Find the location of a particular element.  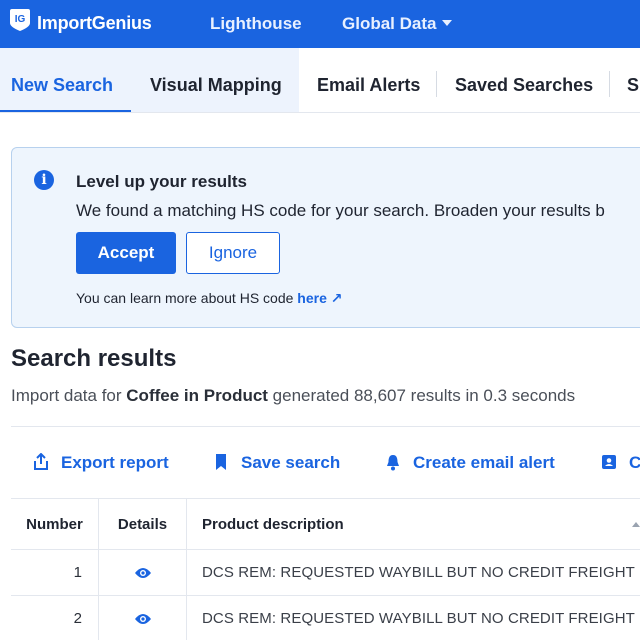

column-header-product-description: Product description is located at coordinates (413, 524).